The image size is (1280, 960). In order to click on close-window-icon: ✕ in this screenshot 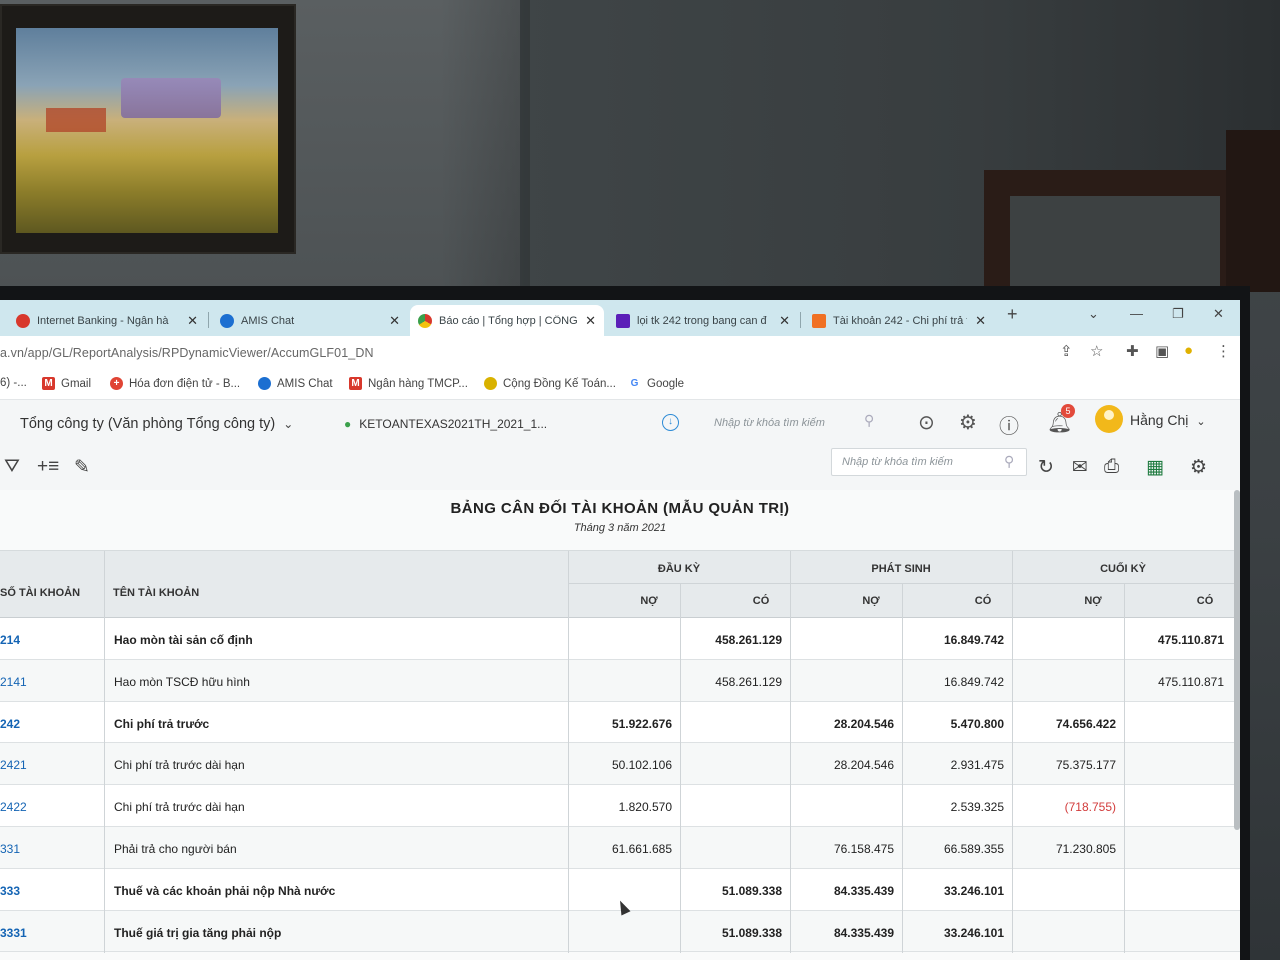, I will do `click(1218, 314)`.